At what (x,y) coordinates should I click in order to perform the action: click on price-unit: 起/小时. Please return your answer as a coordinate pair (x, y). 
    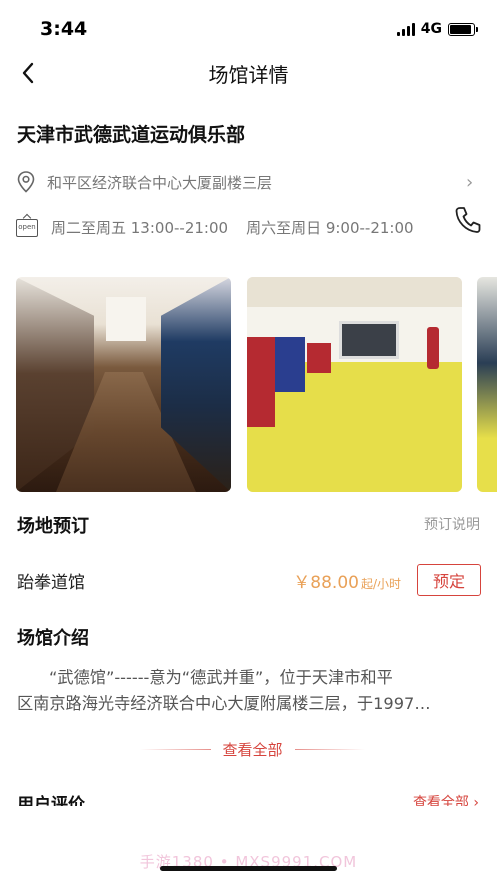
    Looking at the image, I should click on (380, 583).